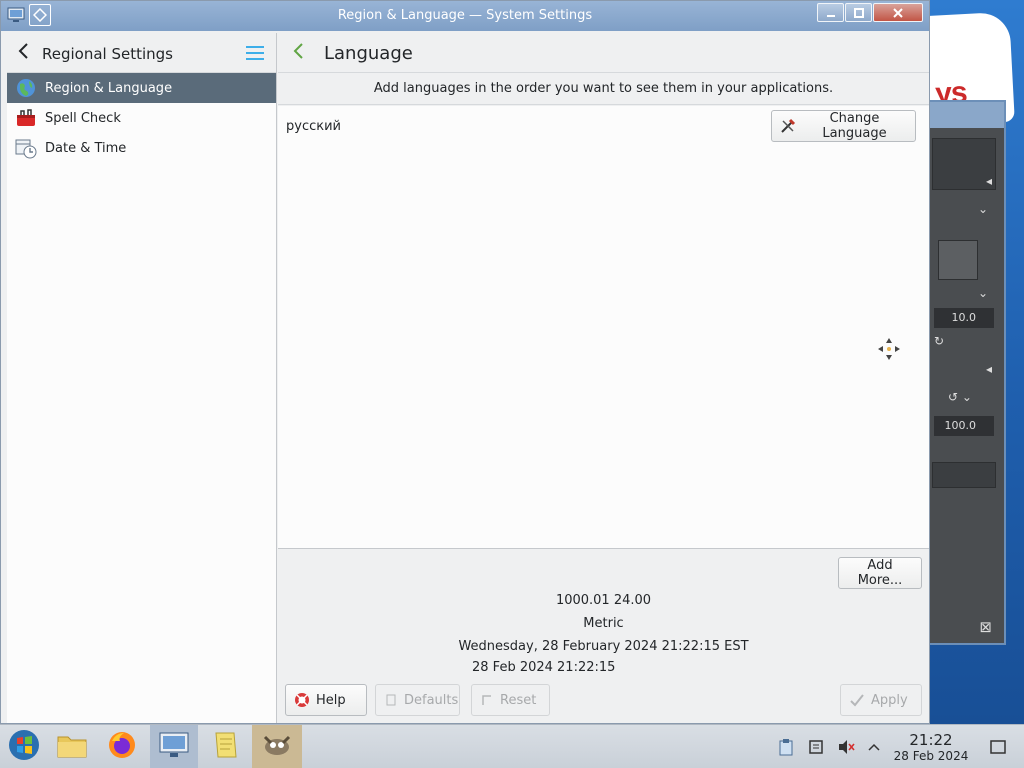 This screenshot has height=768, width=1024. I want to click on sidebar-header: Regional Settings, so click(141, 53).